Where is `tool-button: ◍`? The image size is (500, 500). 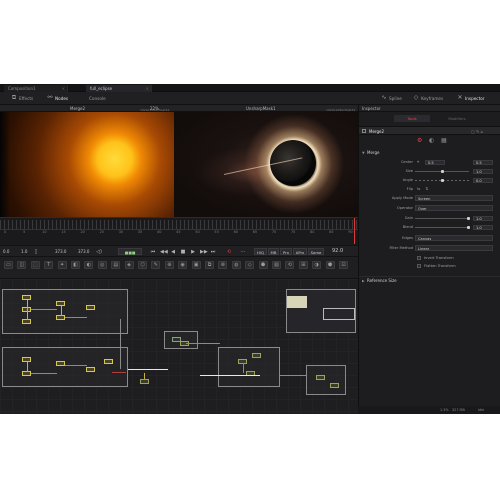 tool-button: ◍ is located at coordinates (236, 265).